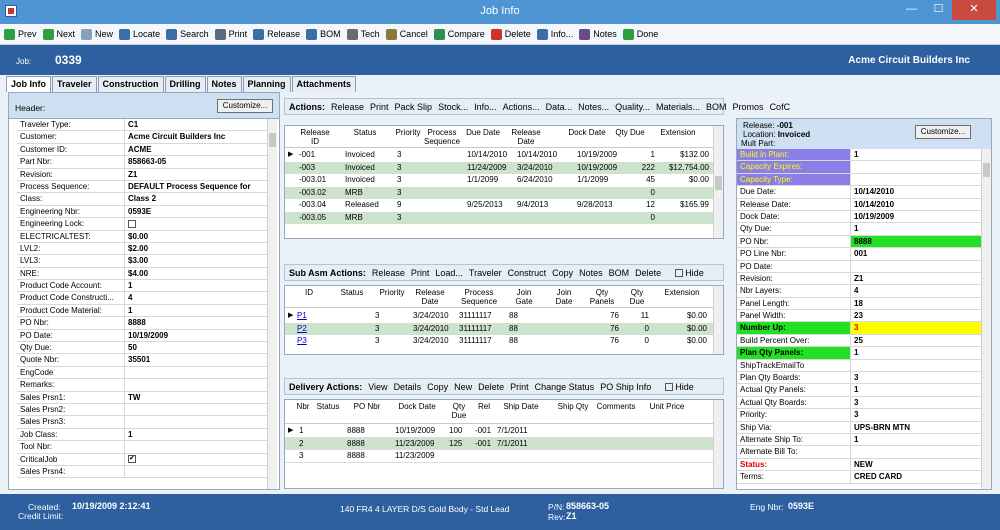 This screenshot has width=1000, height=530. Describe the element at coordinates (479, 297) in the screenshot. I see `column-header: Process Sequence` at that location.